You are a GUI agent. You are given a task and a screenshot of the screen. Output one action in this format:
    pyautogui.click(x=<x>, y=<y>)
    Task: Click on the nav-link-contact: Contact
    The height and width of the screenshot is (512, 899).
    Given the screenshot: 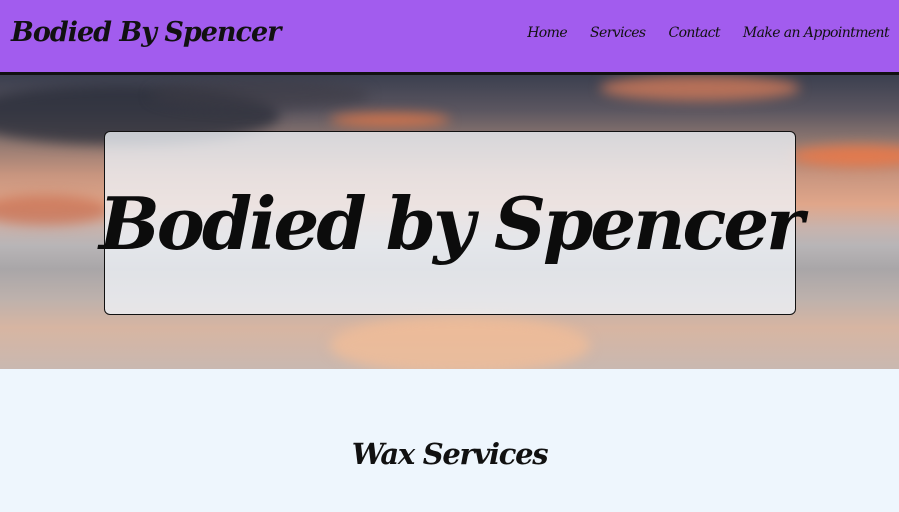 What is the action you would take?
    pyautogui.click(x=694, y=33)
    